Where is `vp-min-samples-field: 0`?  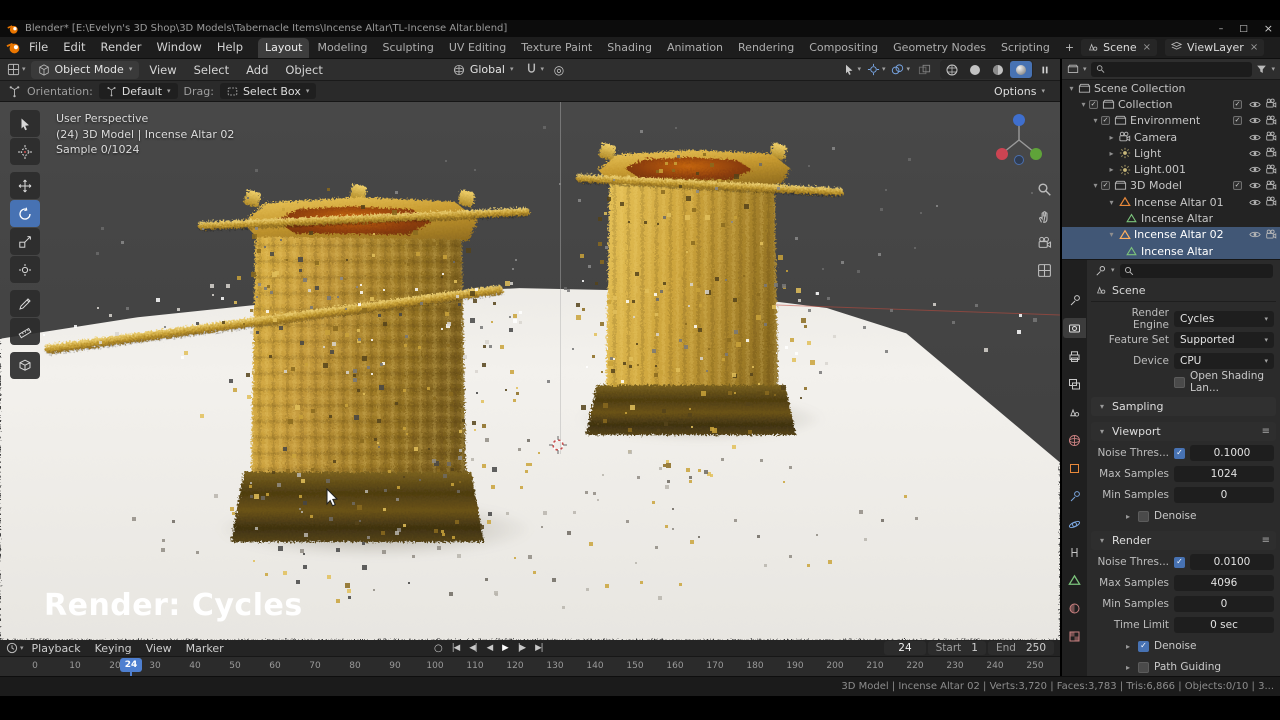
vp-min-samples-field: 0 is located at coordinates (1224, 495).